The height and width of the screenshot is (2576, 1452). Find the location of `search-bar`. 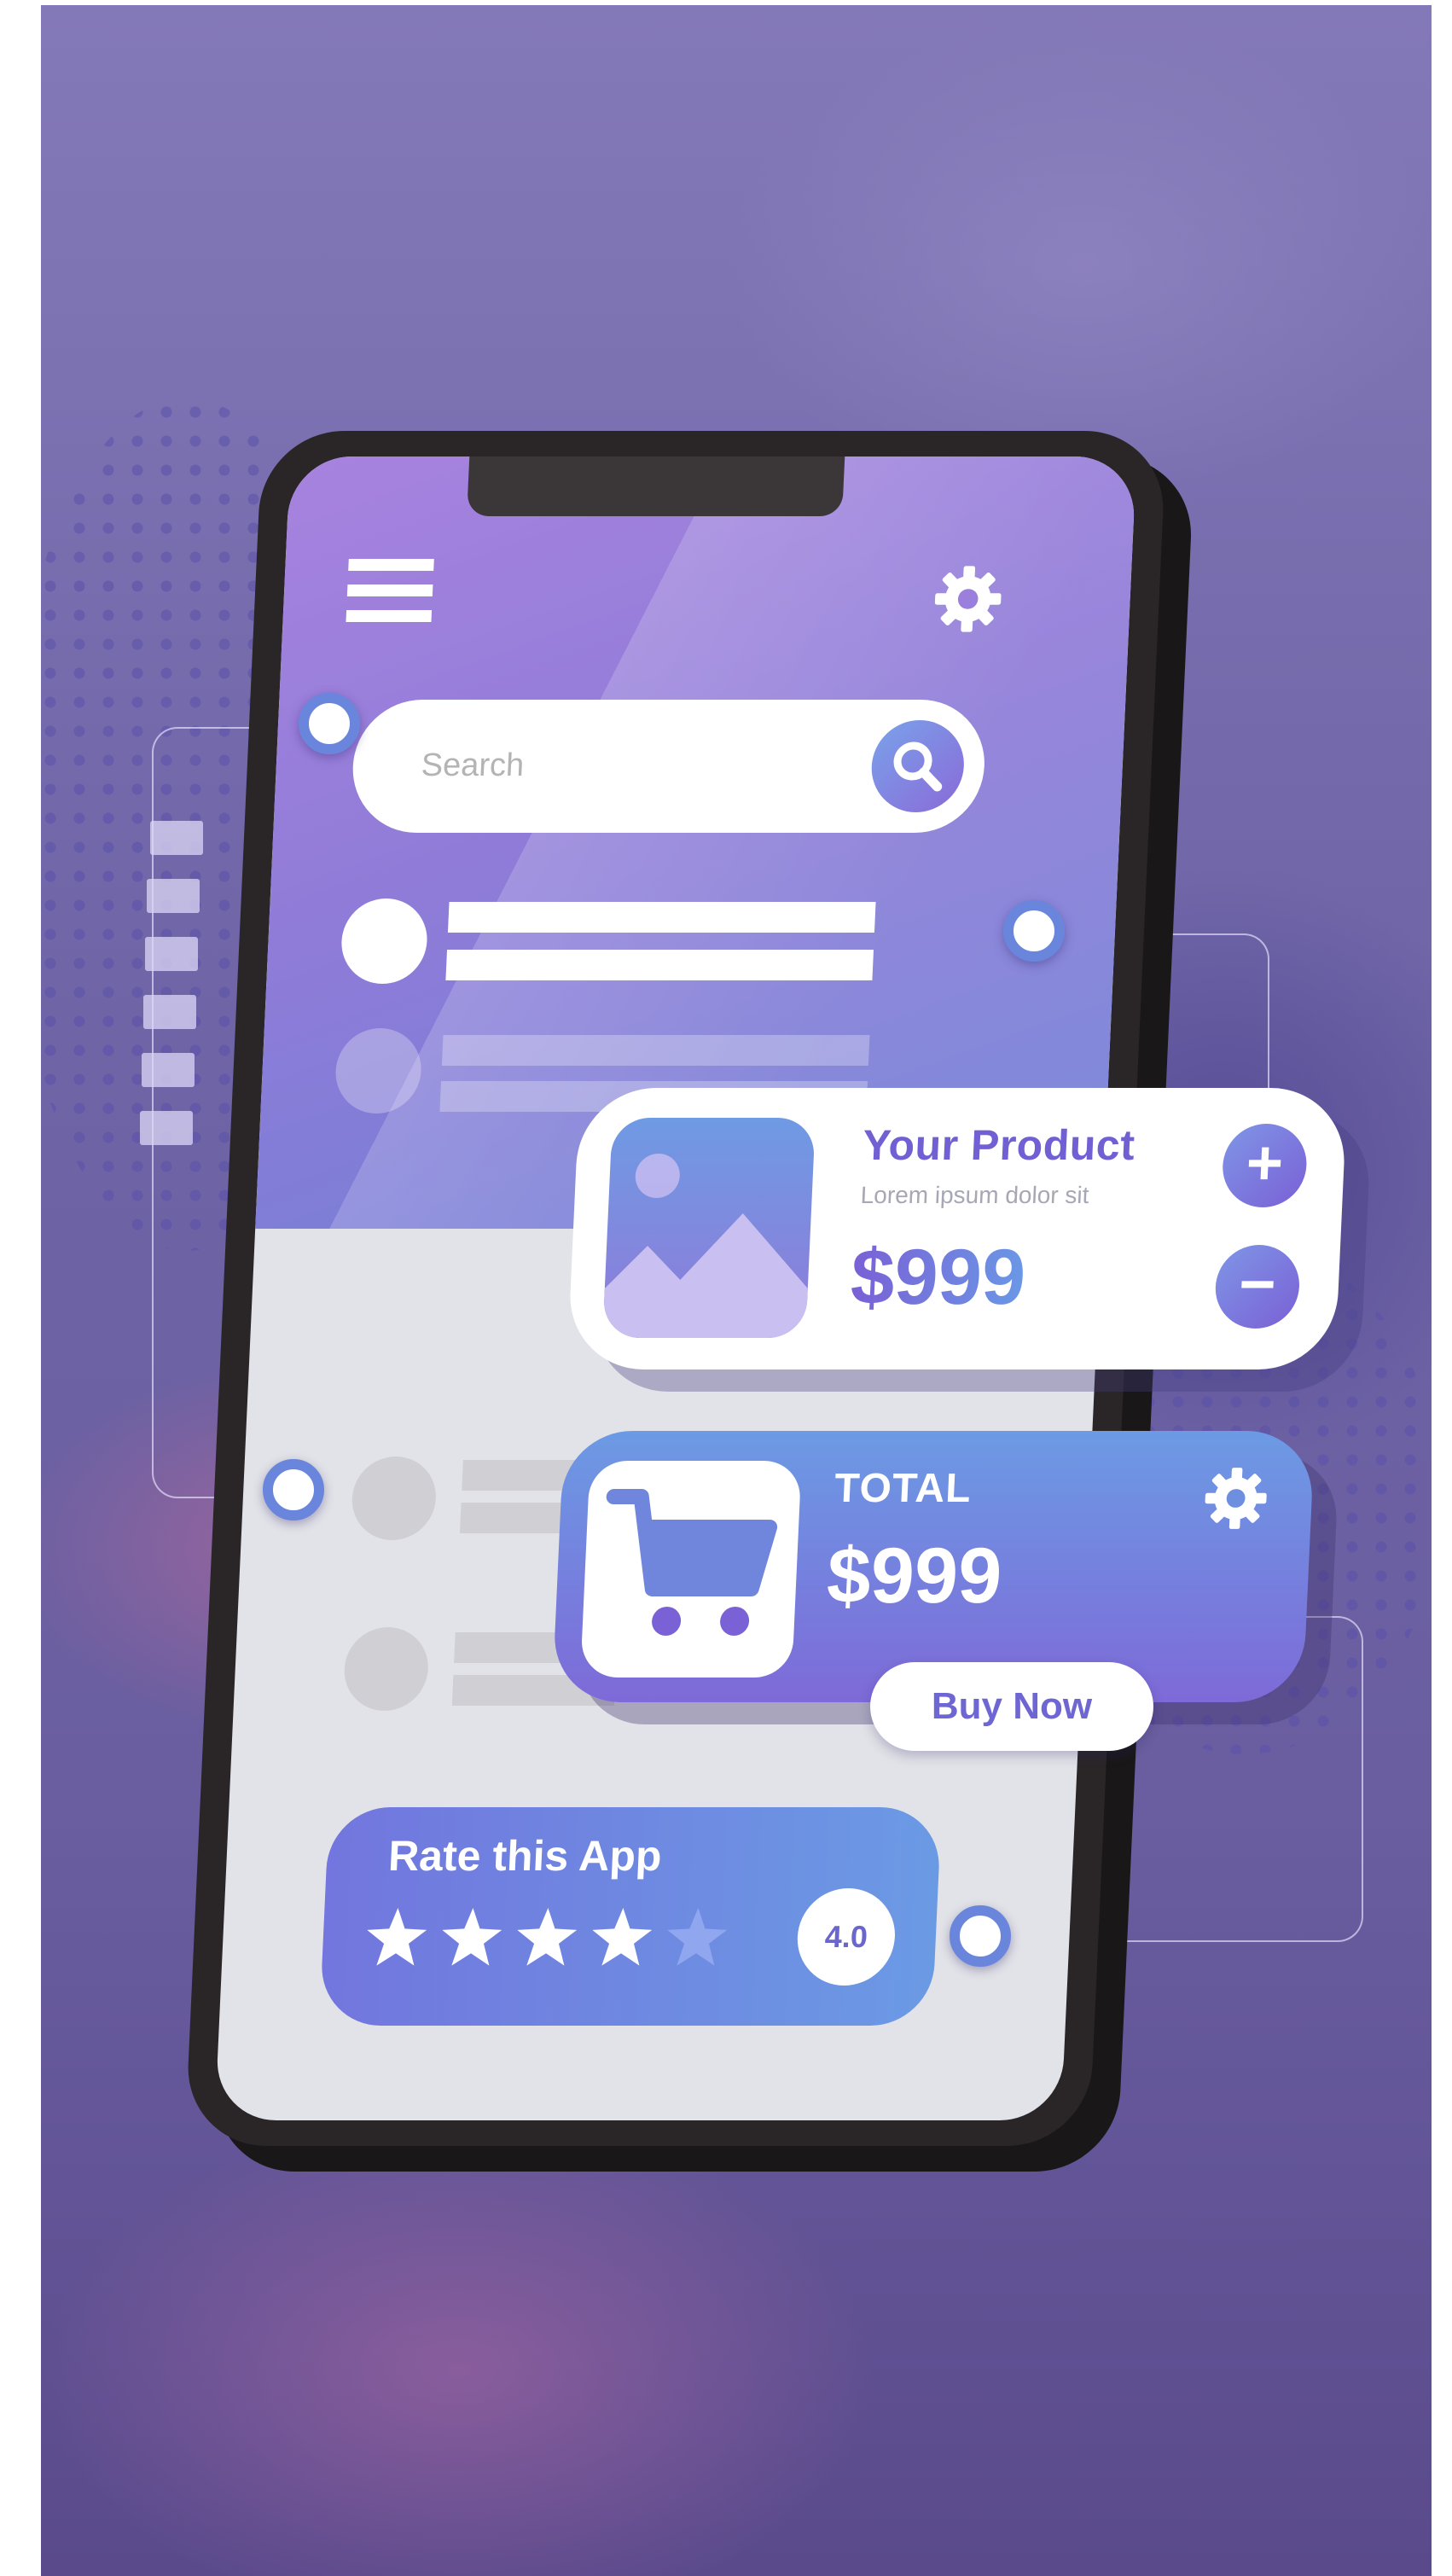

search-bar is located at coordinates (669, 766).